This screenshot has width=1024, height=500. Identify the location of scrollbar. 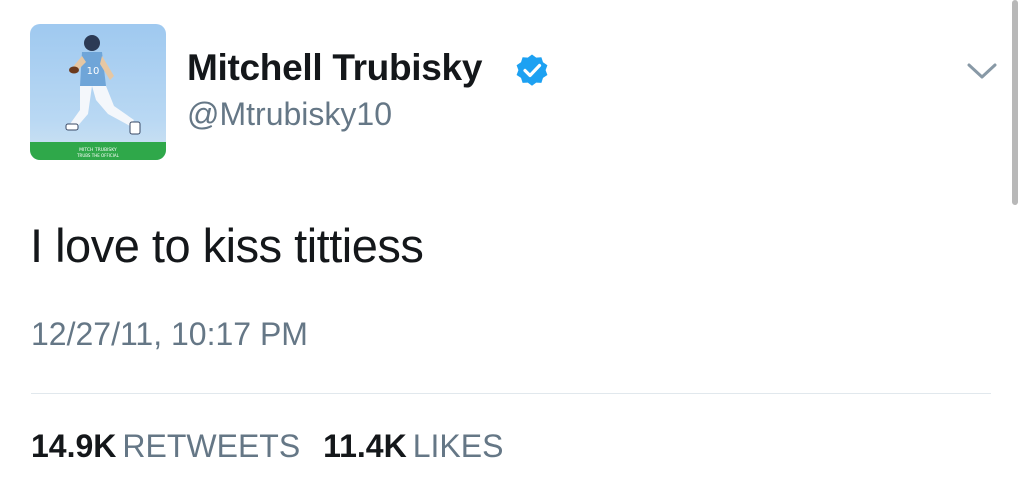
(1015, 102).